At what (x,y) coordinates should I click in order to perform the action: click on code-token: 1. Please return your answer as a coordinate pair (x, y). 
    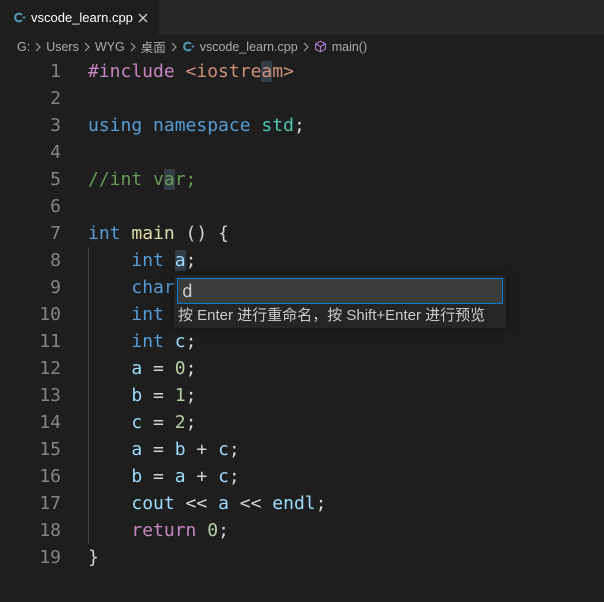
    Looking at the image, I should click on (180, 395).